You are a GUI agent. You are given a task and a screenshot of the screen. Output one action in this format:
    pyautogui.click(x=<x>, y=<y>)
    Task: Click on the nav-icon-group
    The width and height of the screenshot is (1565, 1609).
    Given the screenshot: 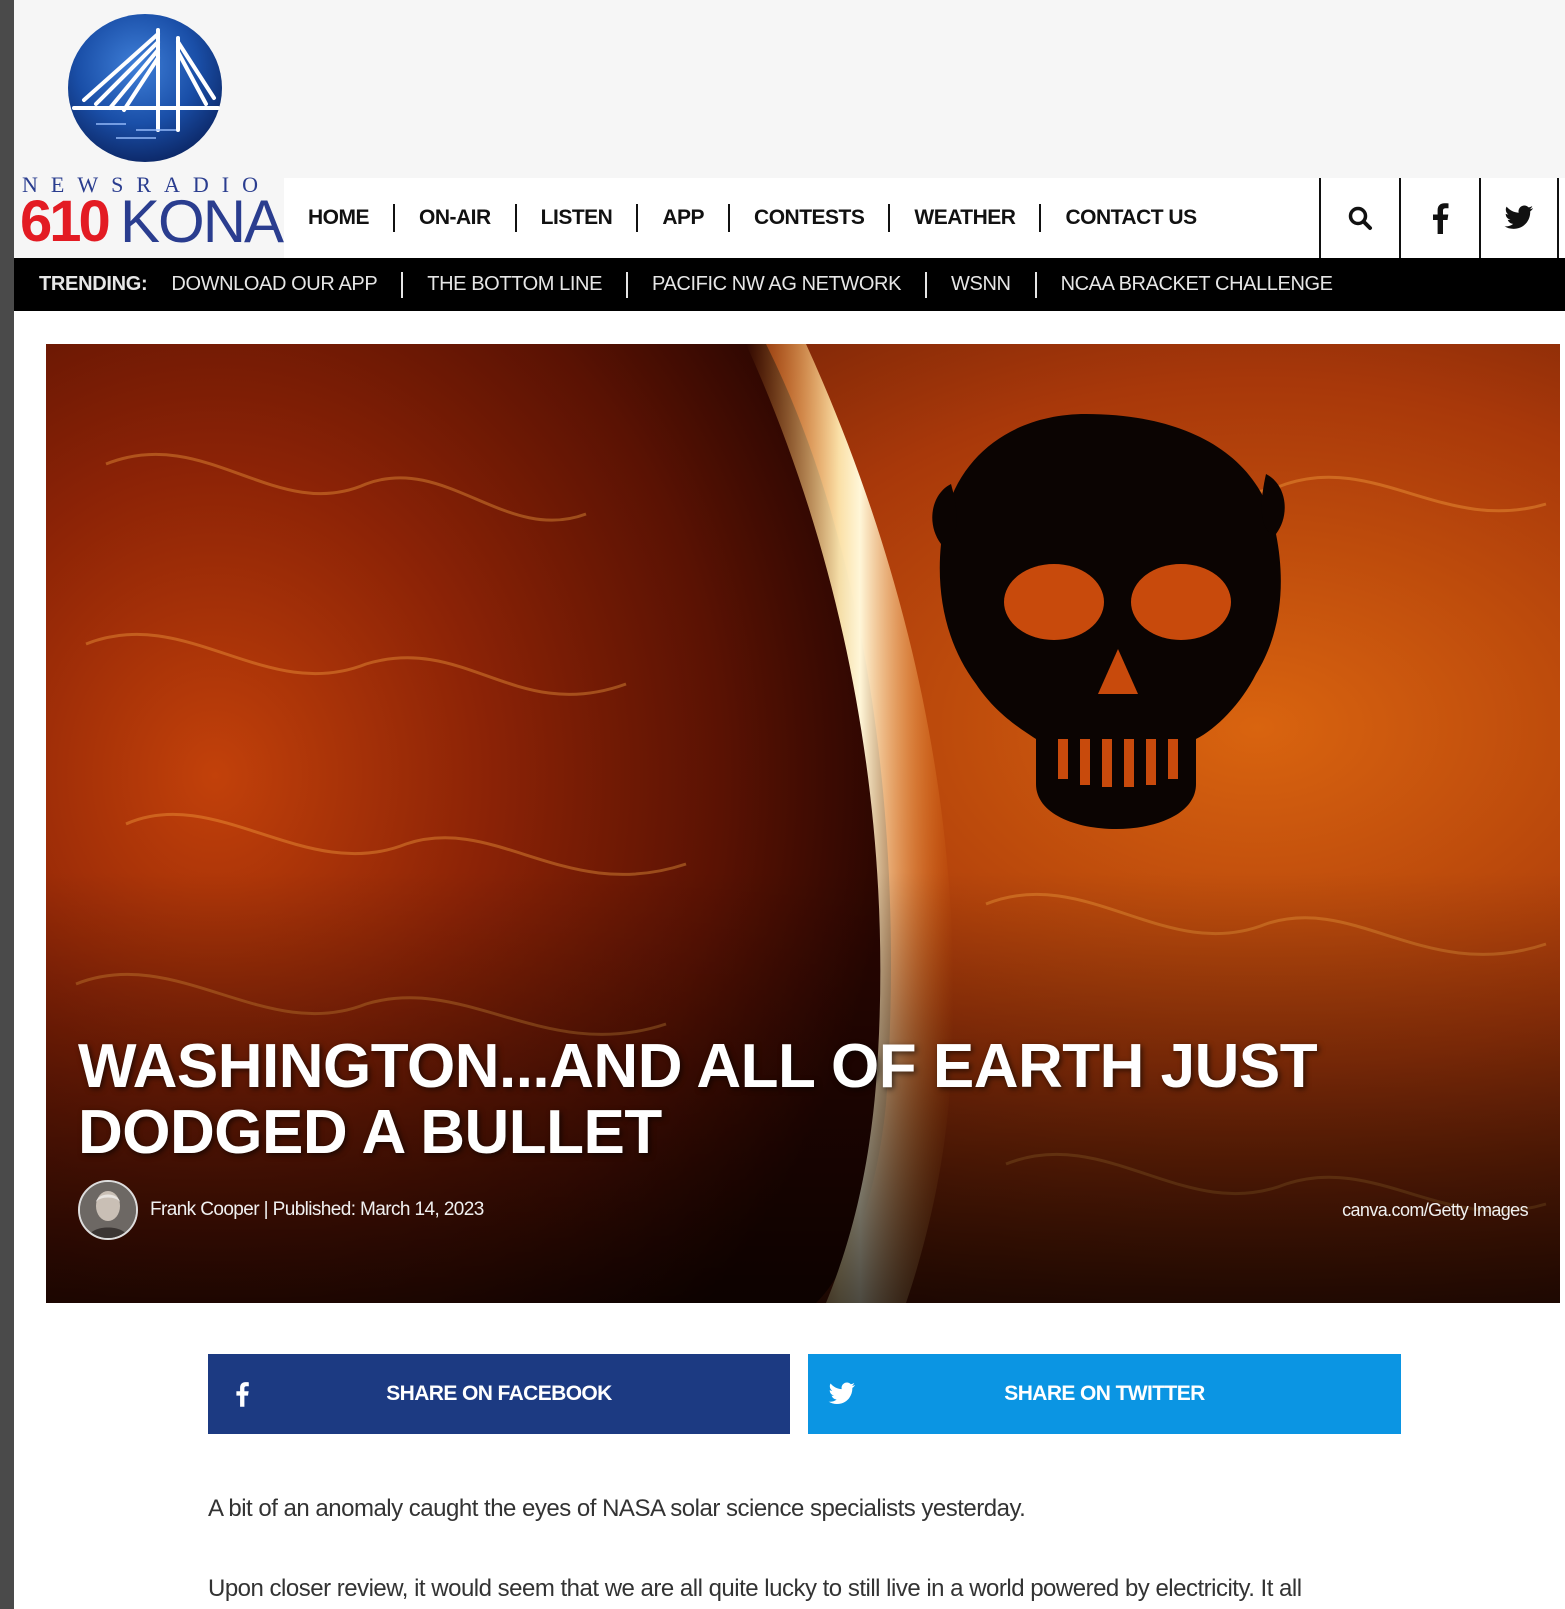 What is the action you would take?
    pyautogui.click(x=1439, y=218)
    